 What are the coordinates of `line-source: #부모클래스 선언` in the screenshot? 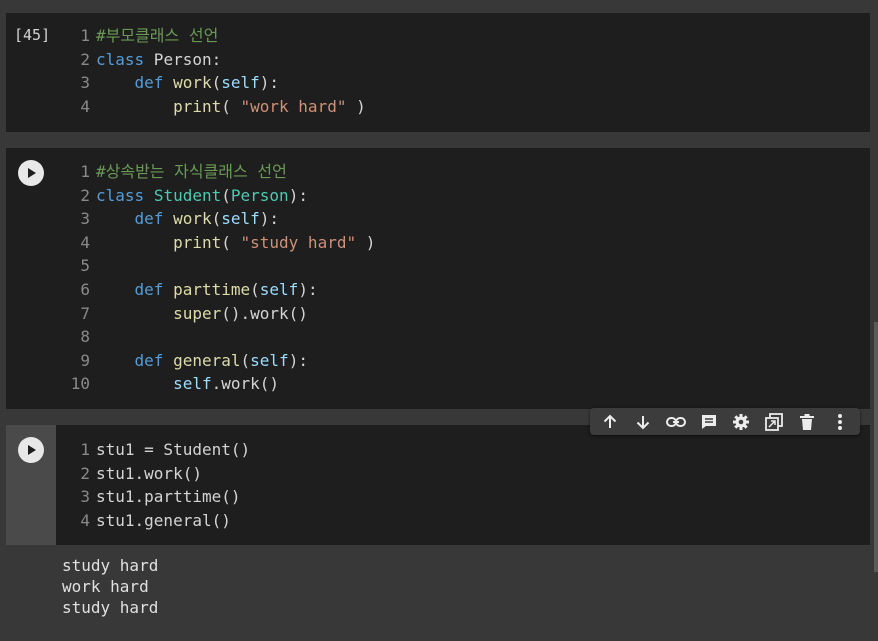 It's located at (157, 36).